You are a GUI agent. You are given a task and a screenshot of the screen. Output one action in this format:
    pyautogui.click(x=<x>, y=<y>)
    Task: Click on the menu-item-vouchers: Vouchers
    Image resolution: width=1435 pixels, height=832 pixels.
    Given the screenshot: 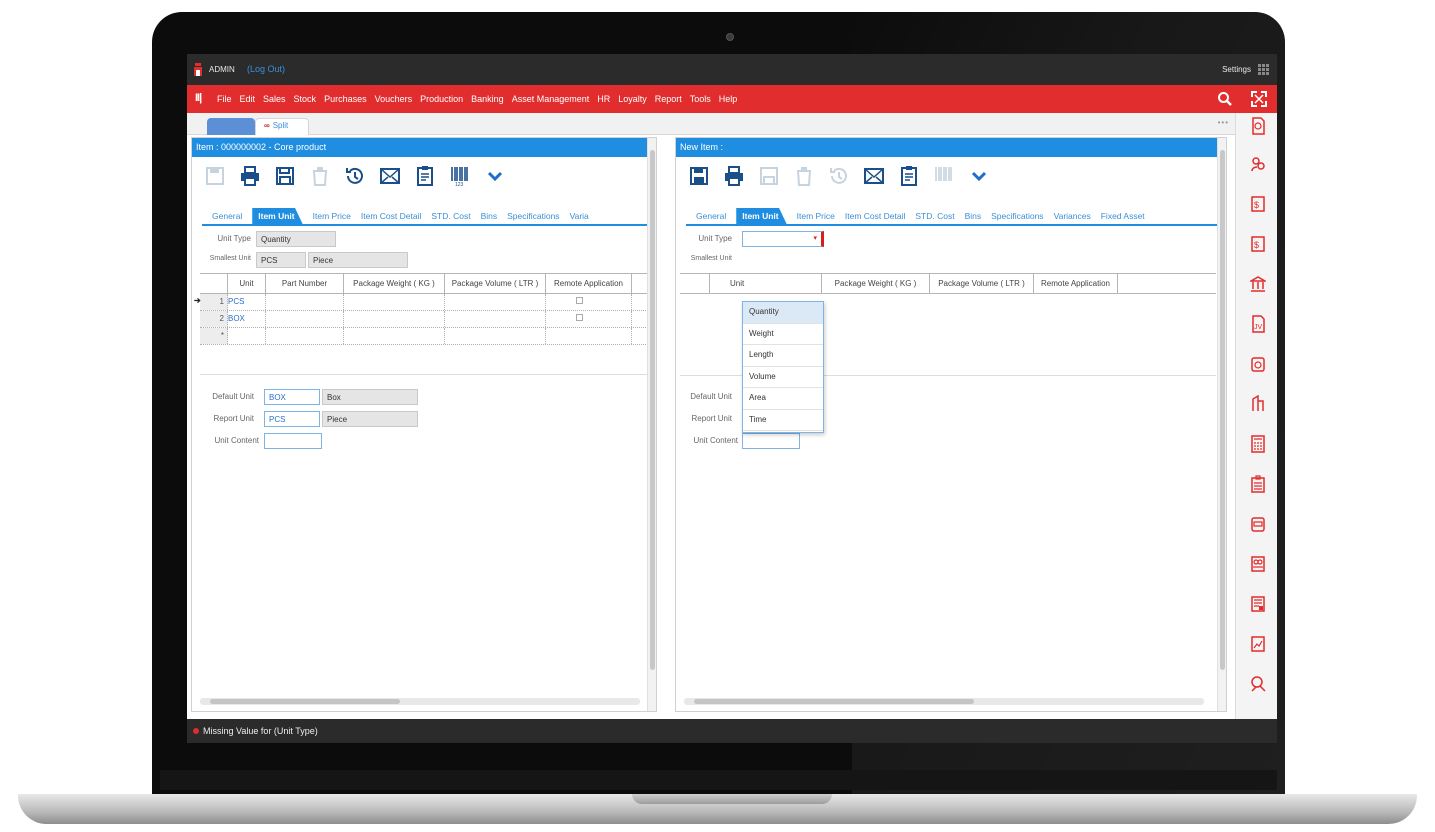 What is the action you would take?
    pyautogui.click(x=394, y=99)
    